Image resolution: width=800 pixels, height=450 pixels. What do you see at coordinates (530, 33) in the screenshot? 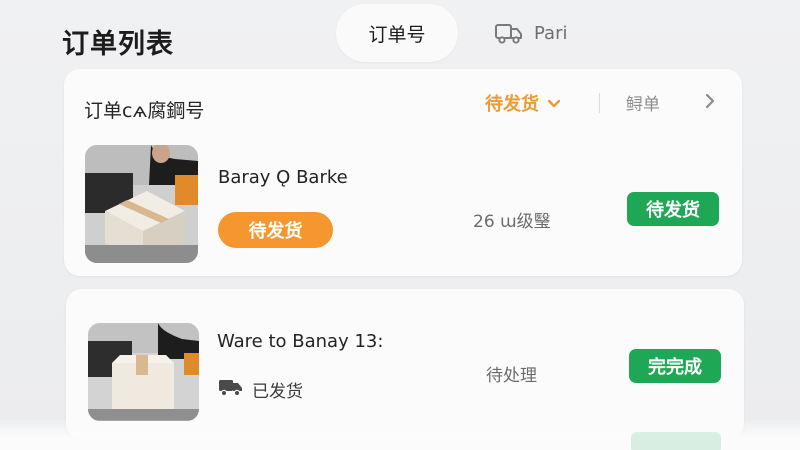
I see `tab-pari: Pari` at bounding box center [530, 33].